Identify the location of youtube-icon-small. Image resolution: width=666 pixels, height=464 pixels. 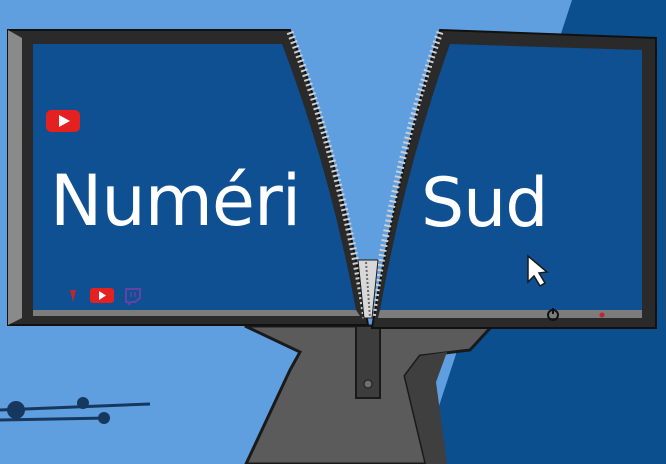
(102, 295).